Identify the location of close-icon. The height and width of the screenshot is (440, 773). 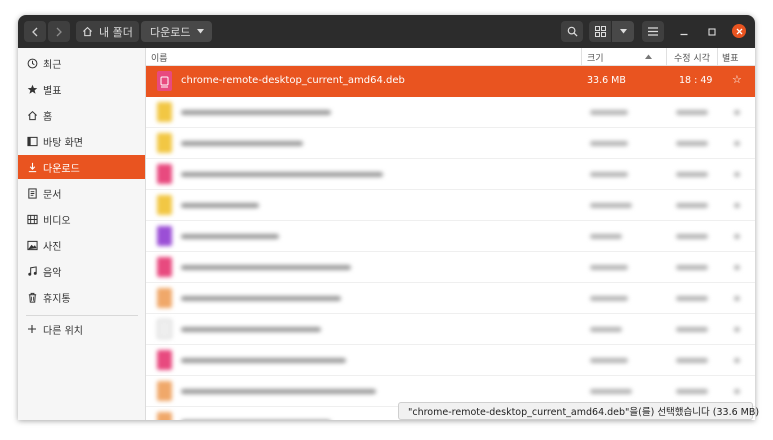
(739, 31).